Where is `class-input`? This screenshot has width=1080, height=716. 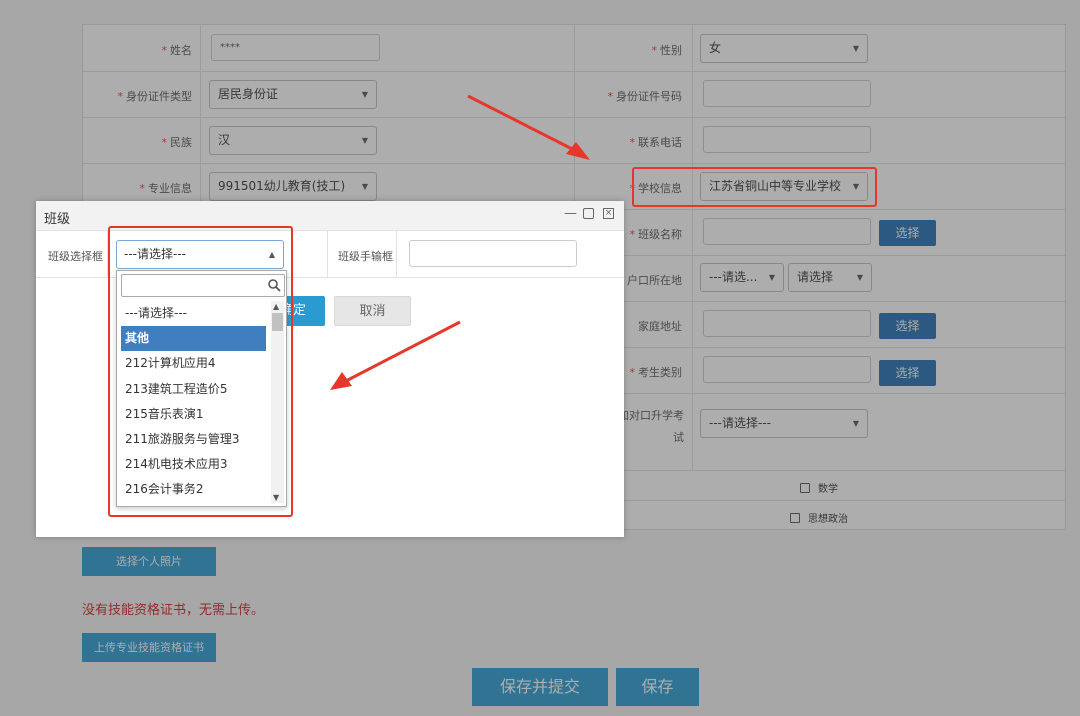
class-input is located at coordinates (493, 253).